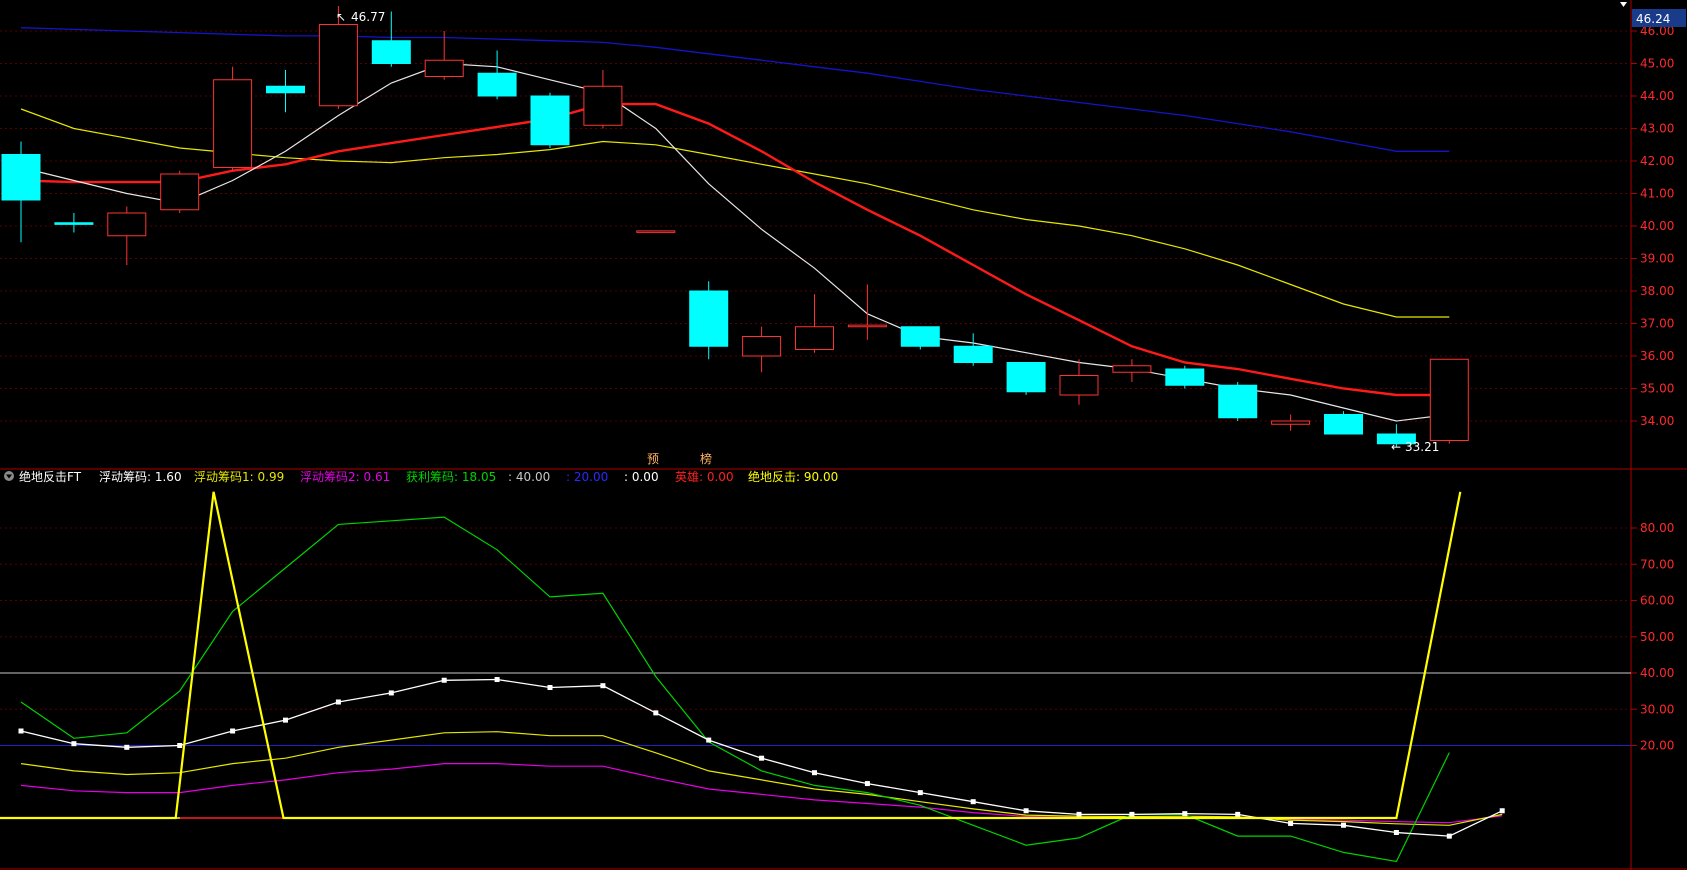 The width and height of the screenshot is (1687, 870). I want to click on scroll-down-icon, so click(1623, 4).